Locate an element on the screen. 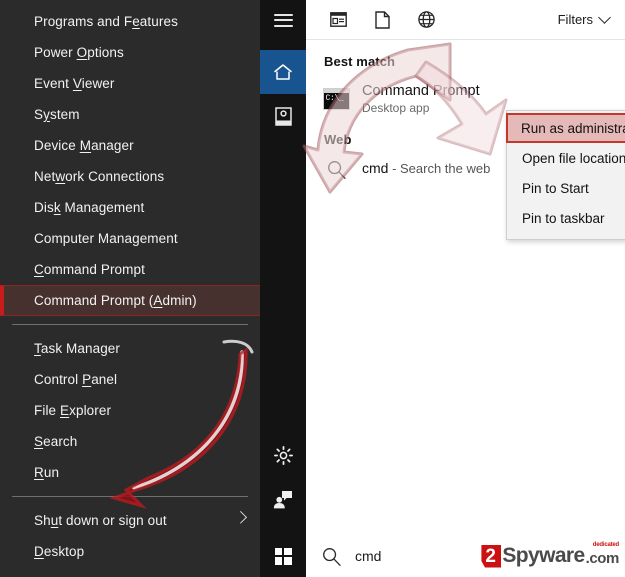  winx-item-shut-down-or-sign-out: Shut down or sign out is located at coordinates (130, 520).